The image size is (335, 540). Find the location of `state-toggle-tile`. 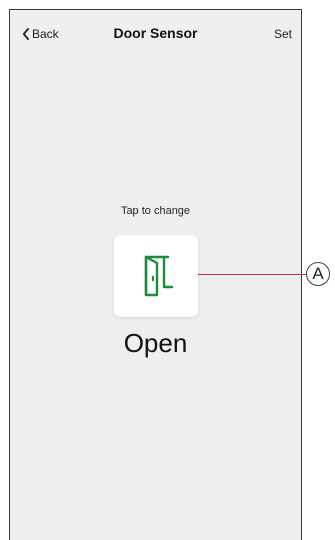

state-toggle-tile is located at coordinates (156, 276).